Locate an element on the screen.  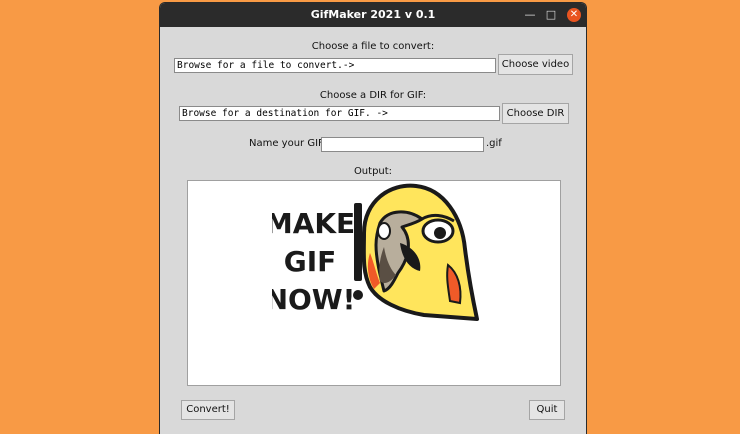
logo-word-2: GIF is located at coordinates (310, 261).